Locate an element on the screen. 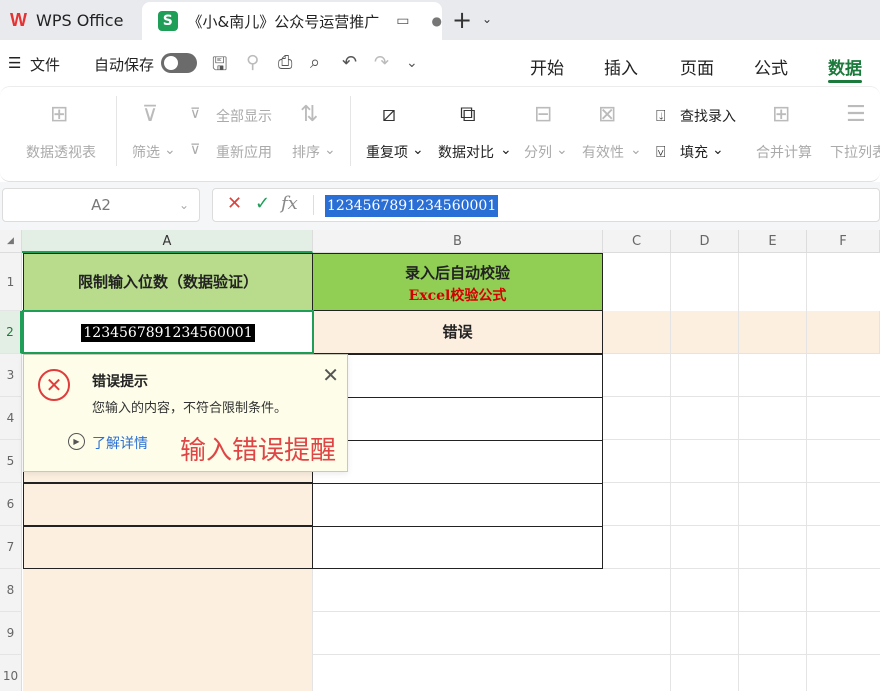 The width and height of the screenshot is (880, 691). cell-b7 is located at coordinates (457, 547).